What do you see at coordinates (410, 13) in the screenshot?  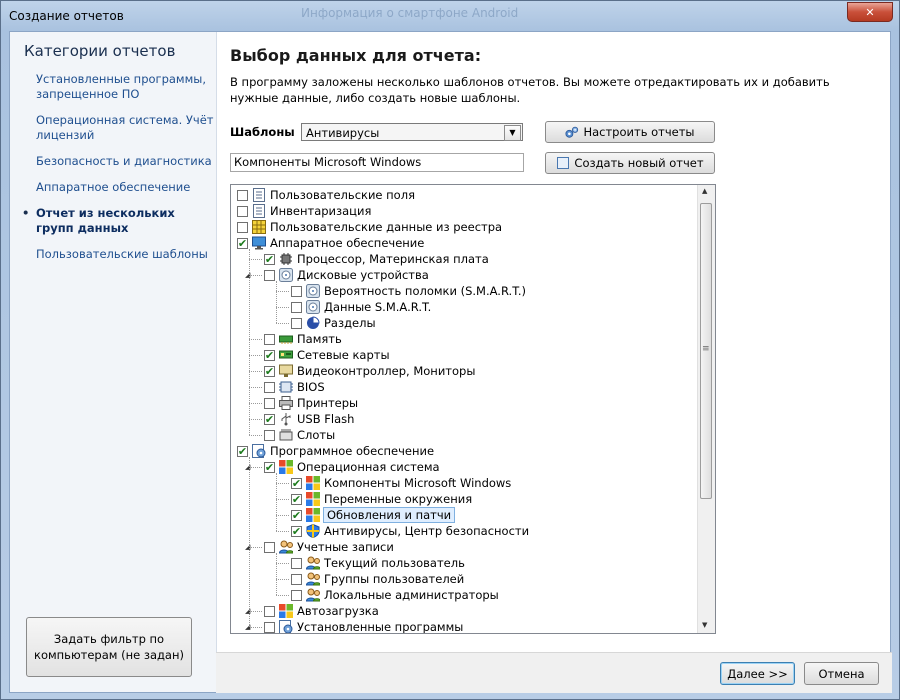 I see `background-window-title: Информация о смартфоне Android` at bounding box center [410, 13].